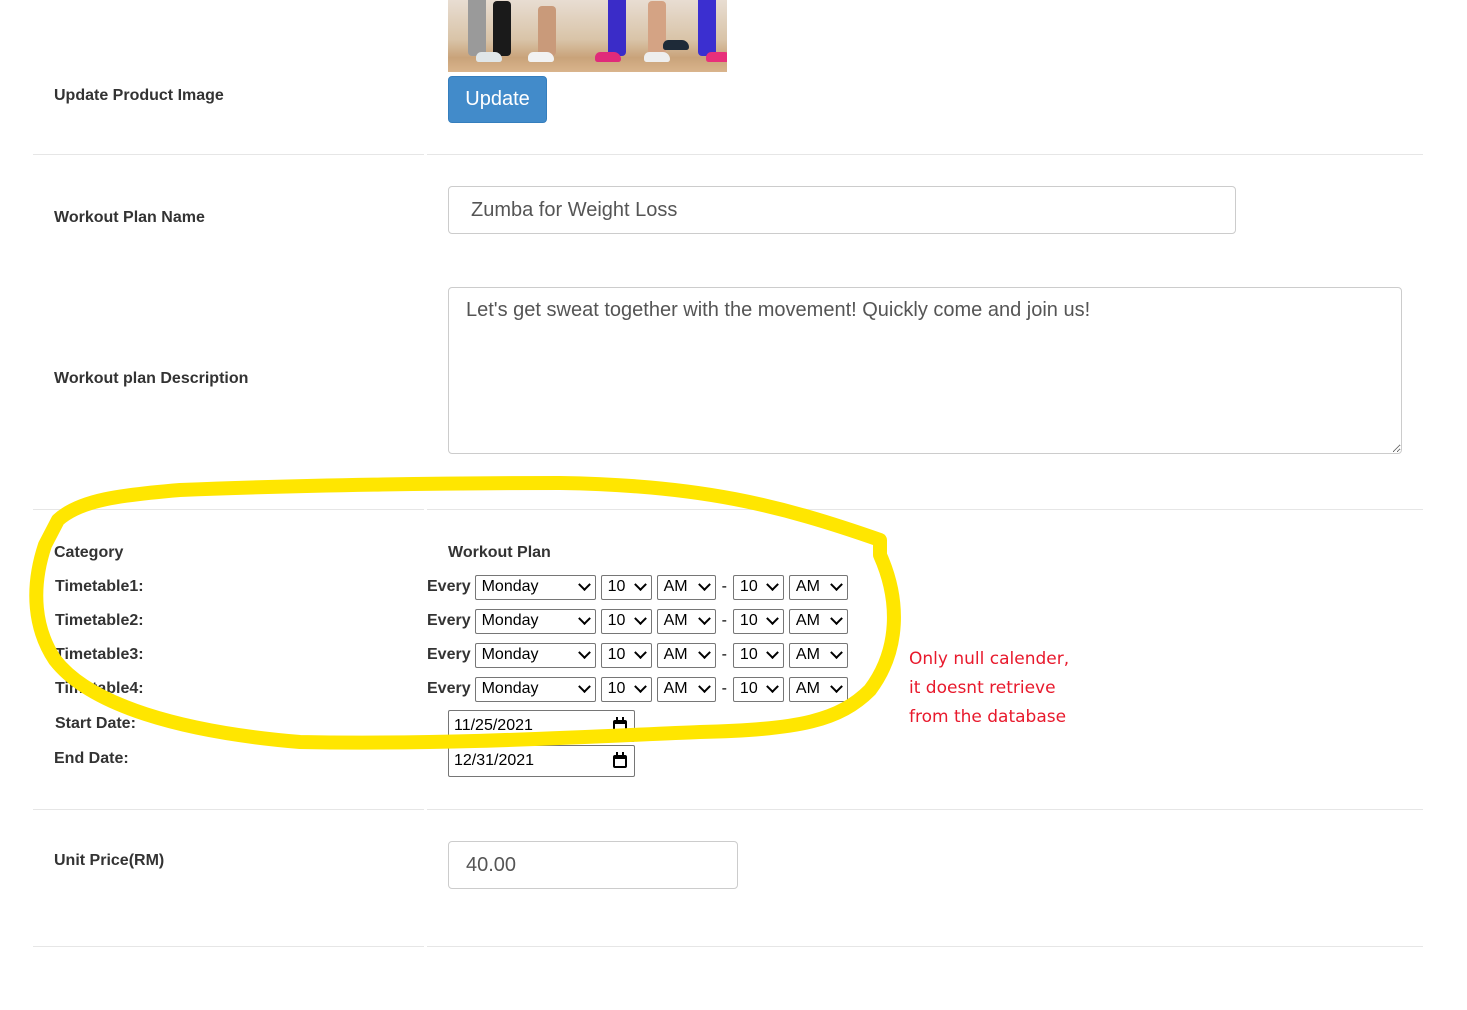 This screenshot has width=1467, height=1010. What do you see at coordinates (91, 758) in the screenshot?
I see `end-date-label: End Date:` at bounding box center [91, 758].